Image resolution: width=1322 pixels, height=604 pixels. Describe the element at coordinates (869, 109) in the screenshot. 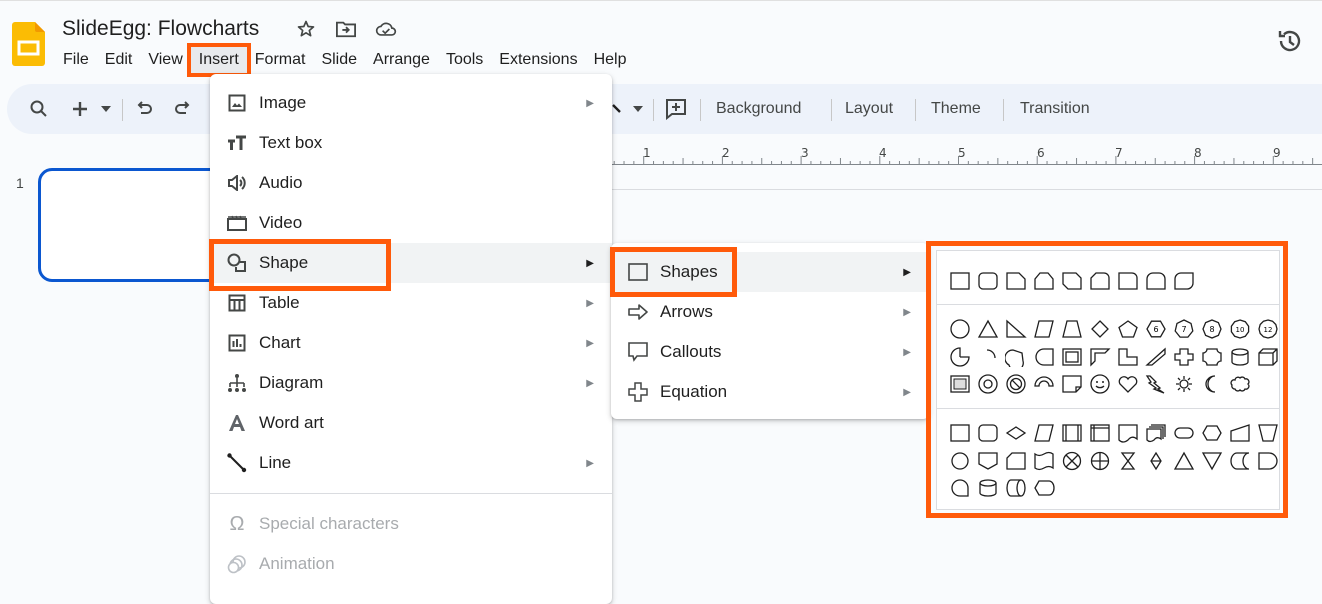

I see `layout-button: Layout` at that location.